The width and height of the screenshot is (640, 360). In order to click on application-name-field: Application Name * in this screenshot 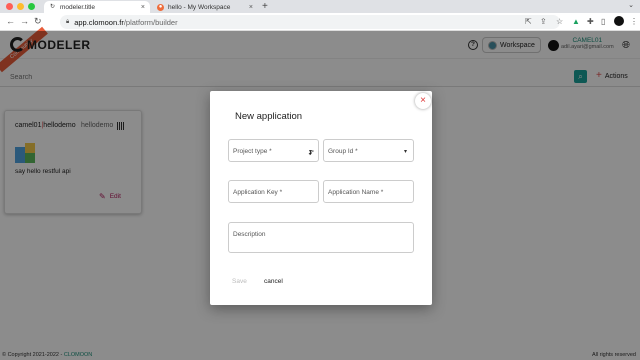, I will do `click(368, 191)`.